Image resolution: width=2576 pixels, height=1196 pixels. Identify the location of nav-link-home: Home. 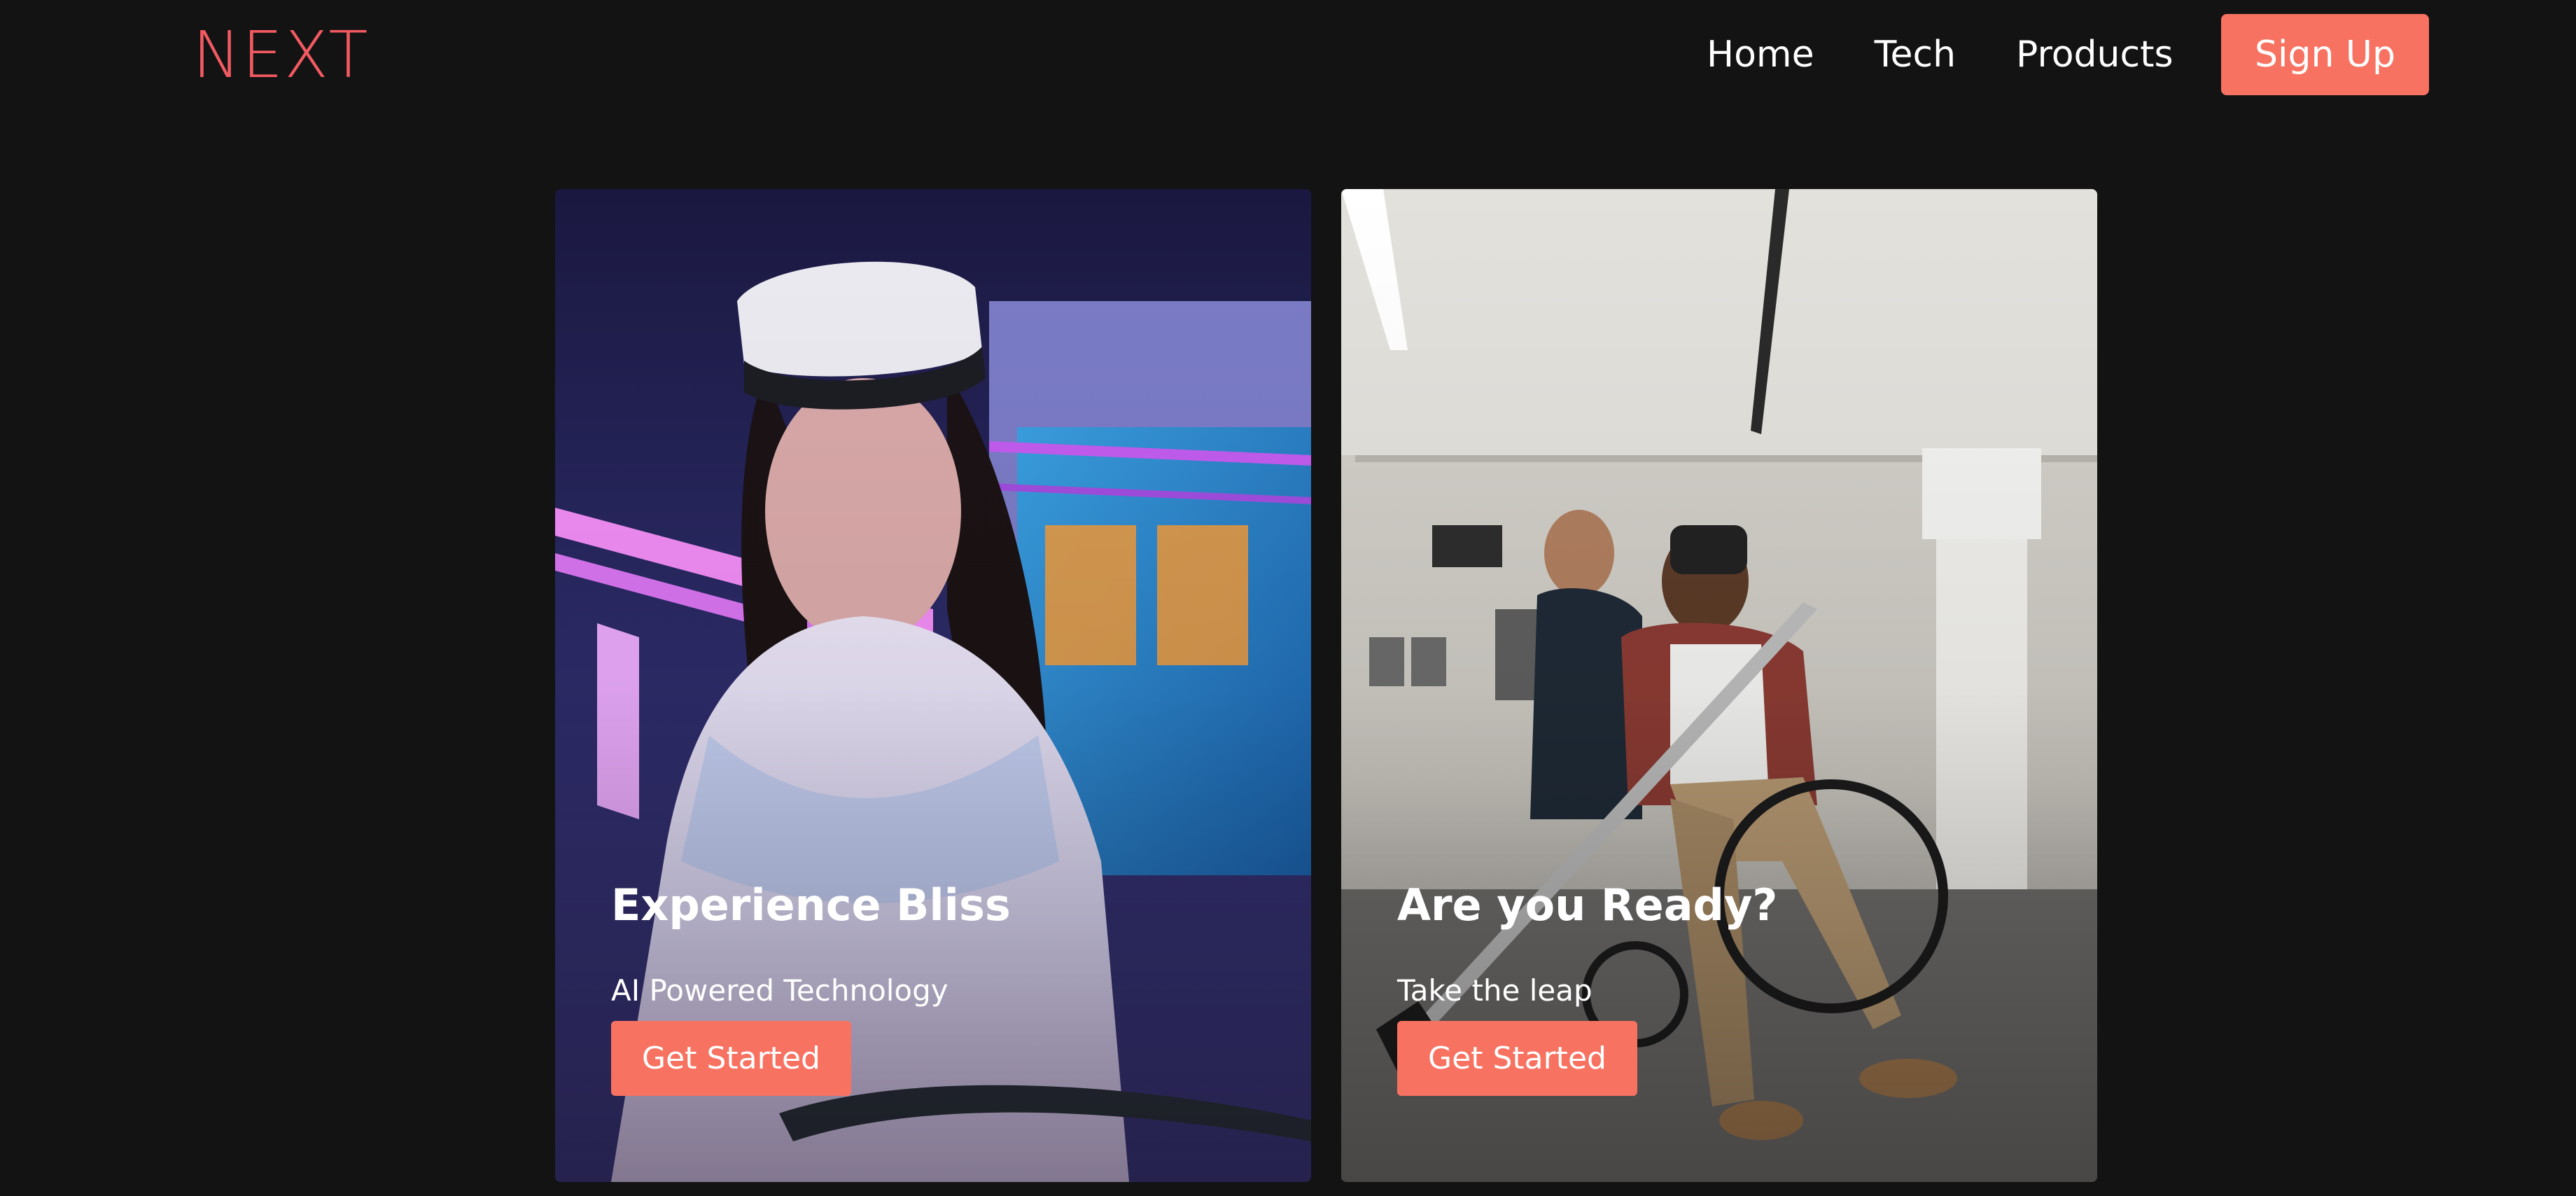
(1760, 54).